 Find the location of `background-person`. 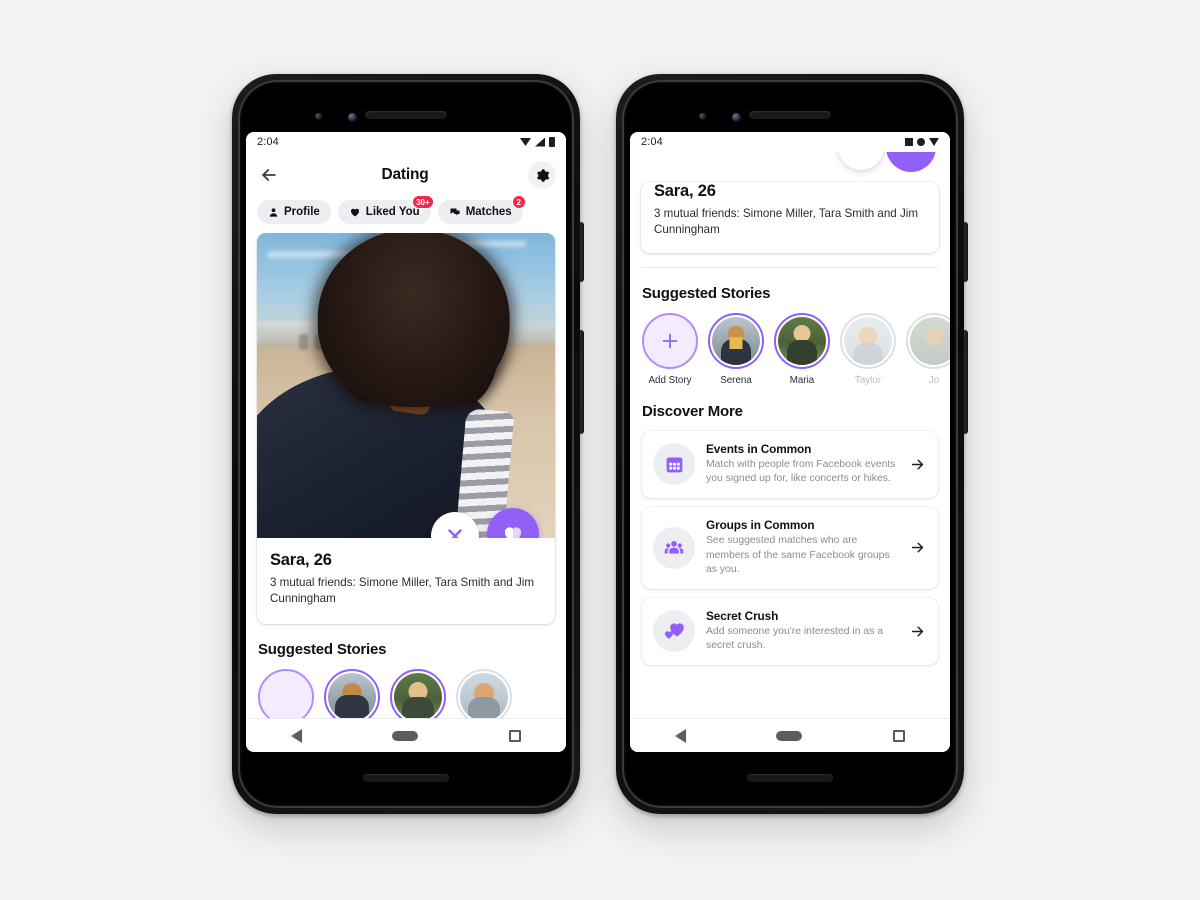

background-person is located at coordinates (303, 341).